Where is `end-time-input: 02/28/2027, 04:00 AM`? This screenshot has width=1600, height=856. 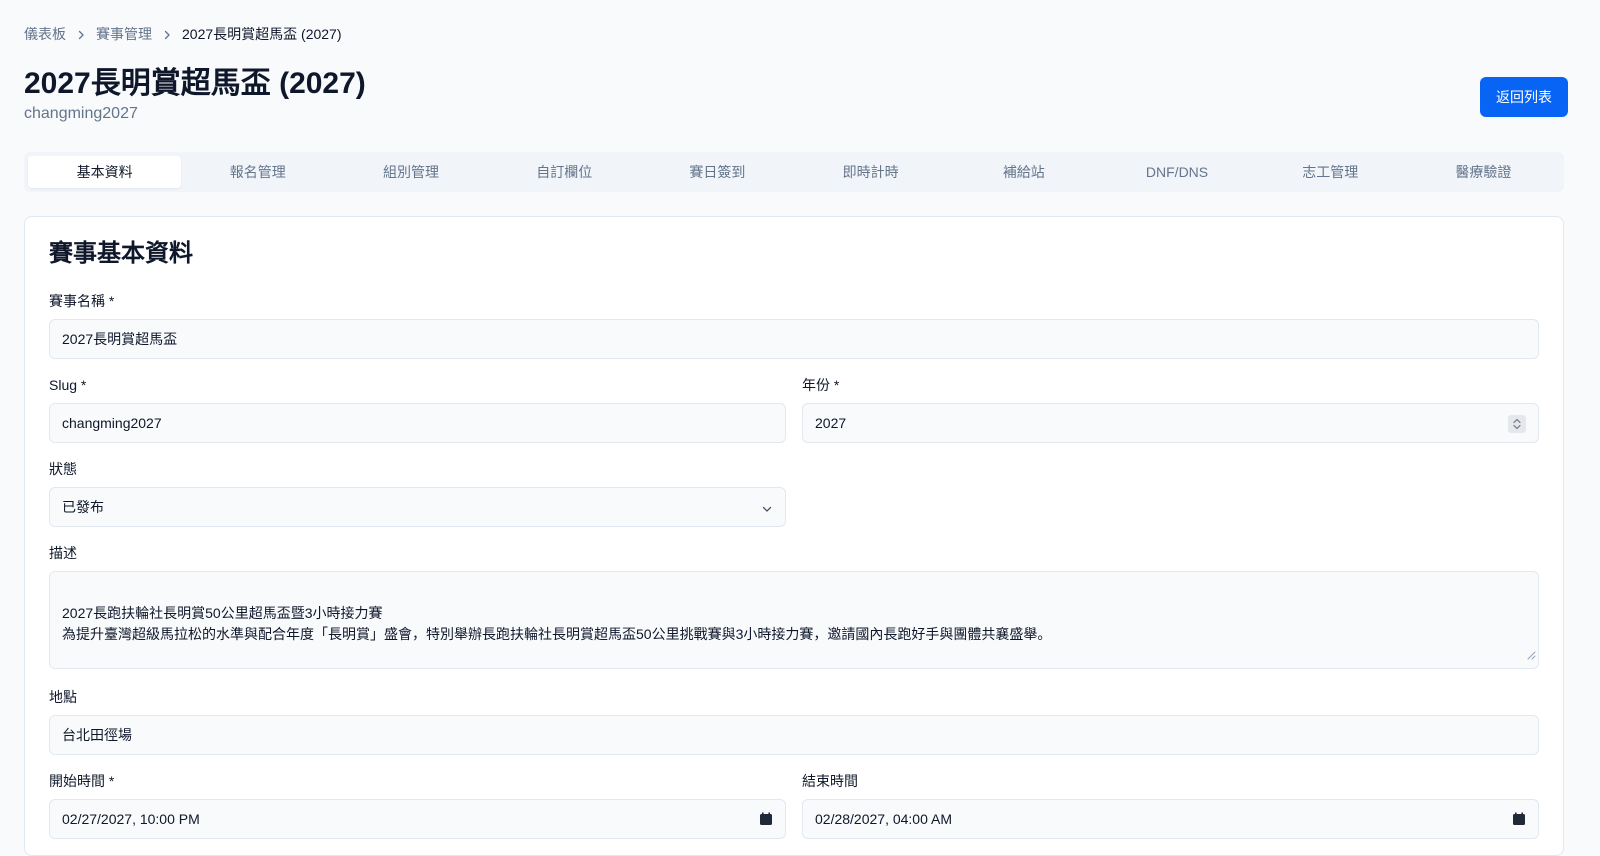
end-time-input: 02/28/2027, 04:00 AM is located at coordinates (1170, 819).